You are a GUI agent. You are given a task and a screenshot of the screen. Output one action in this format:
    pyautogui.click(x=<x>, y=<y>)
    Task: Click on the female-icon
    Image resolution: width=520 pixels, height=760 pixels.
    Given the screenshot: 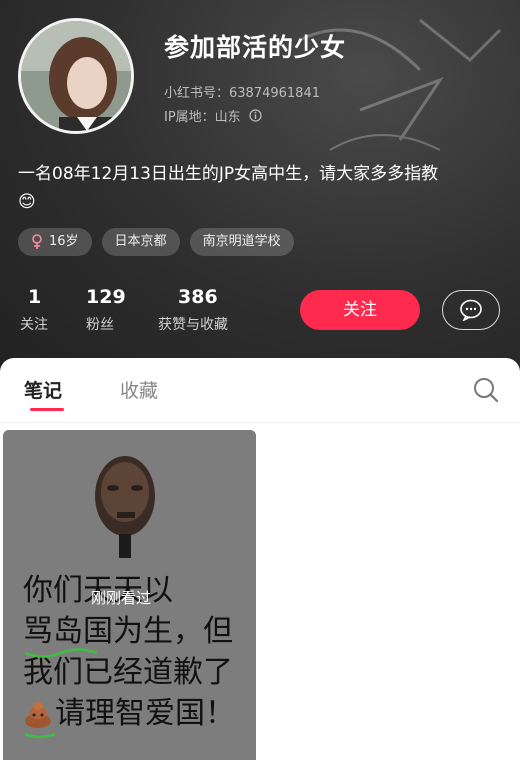 What is the action you would take?
    pyautogui.click(x=37, y=241)
    